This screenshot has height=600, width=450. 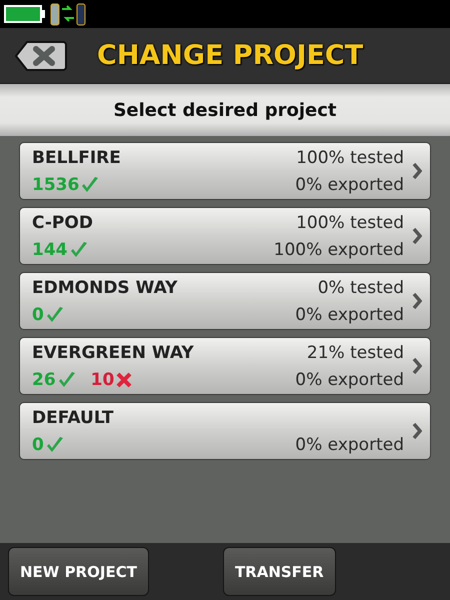 I want to click on instruction-bar: Select desired project, so click(x=225, y=110).